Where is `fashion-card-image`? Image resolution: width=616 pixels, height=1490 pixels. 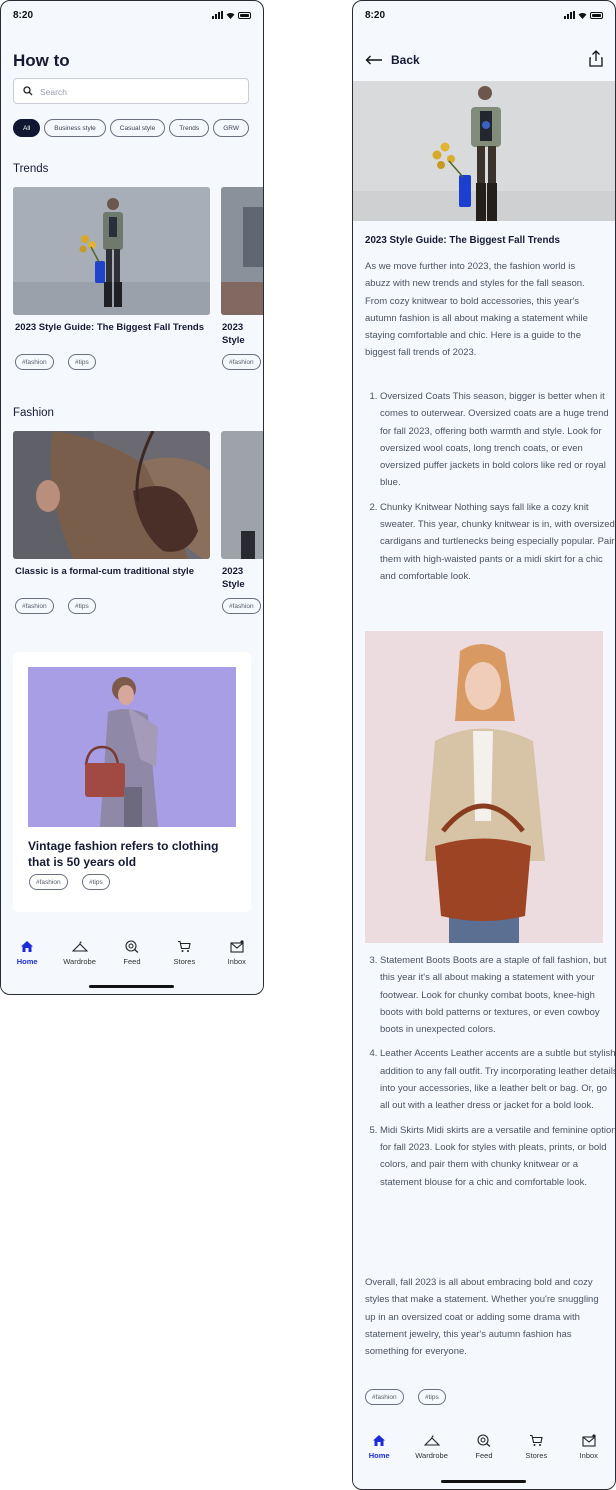
fashion-card-image is located at coordinates (111, 495).